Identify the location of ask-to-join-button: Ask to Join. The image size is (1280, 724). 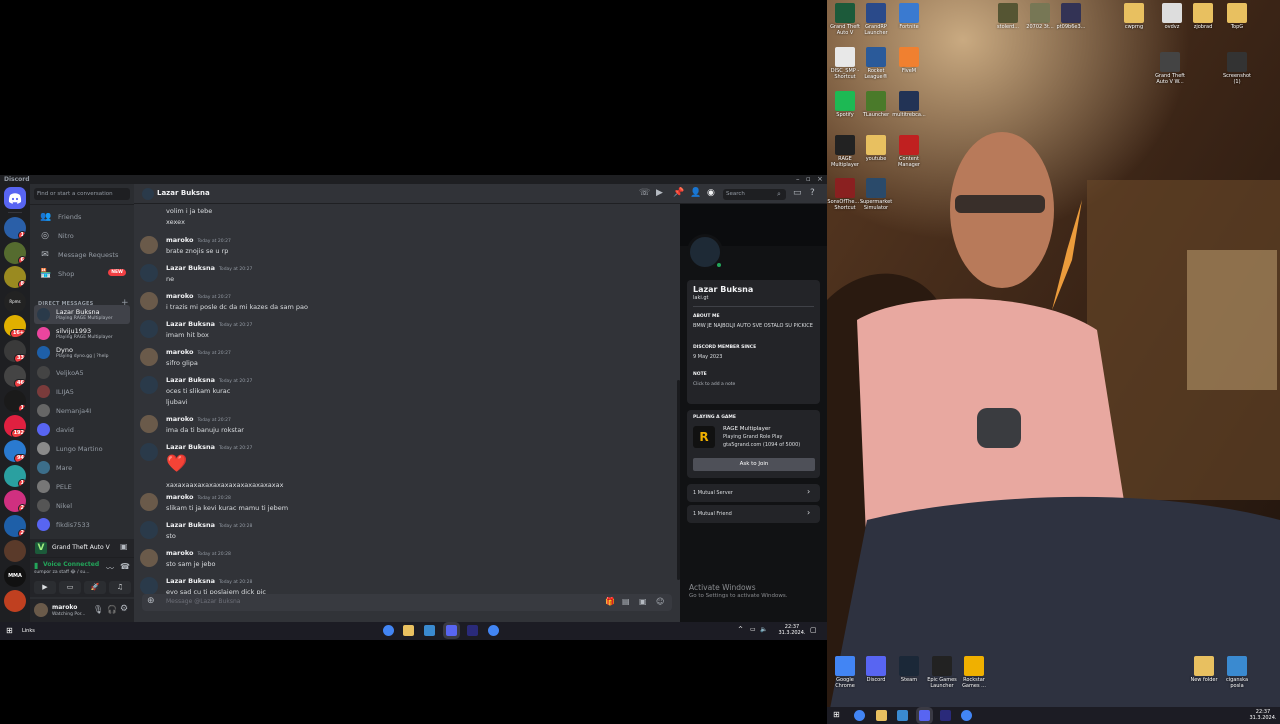
(754, 464).